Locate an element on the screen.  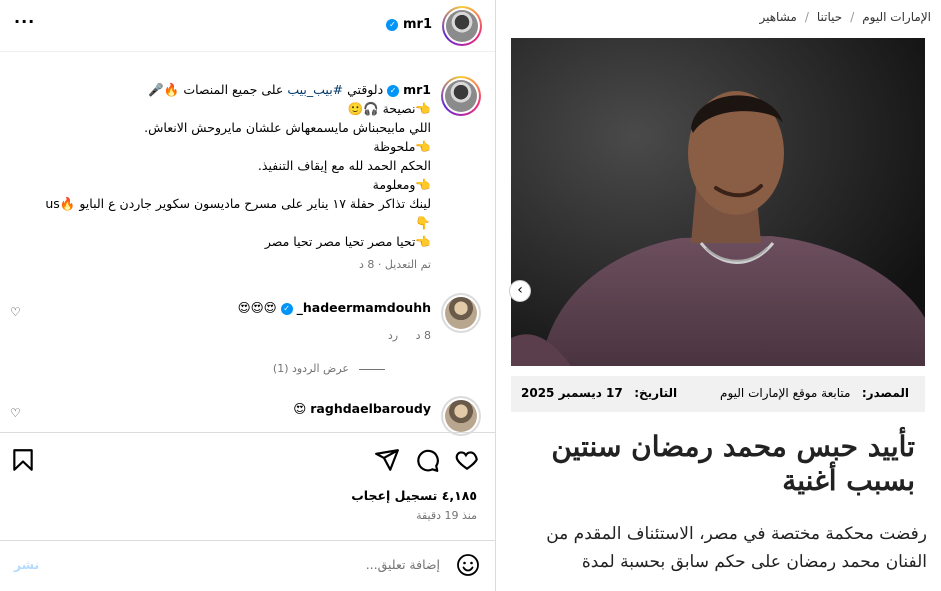
share-send-icon is located at coordinates (387, 460).